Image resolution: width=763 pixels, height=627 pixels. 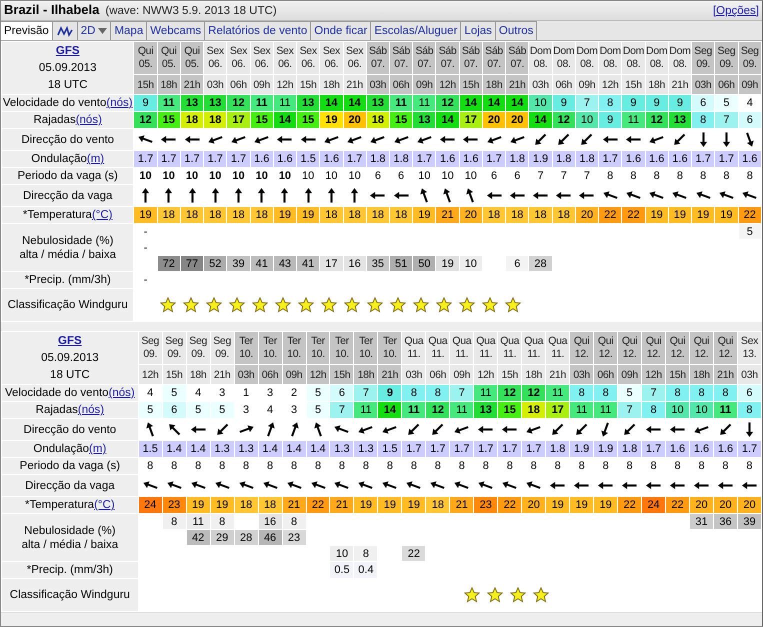 What do you see at coordinates (169, 84) in the screenshot?
I see `hour-header: 18h` at bounding box center [169, 84].